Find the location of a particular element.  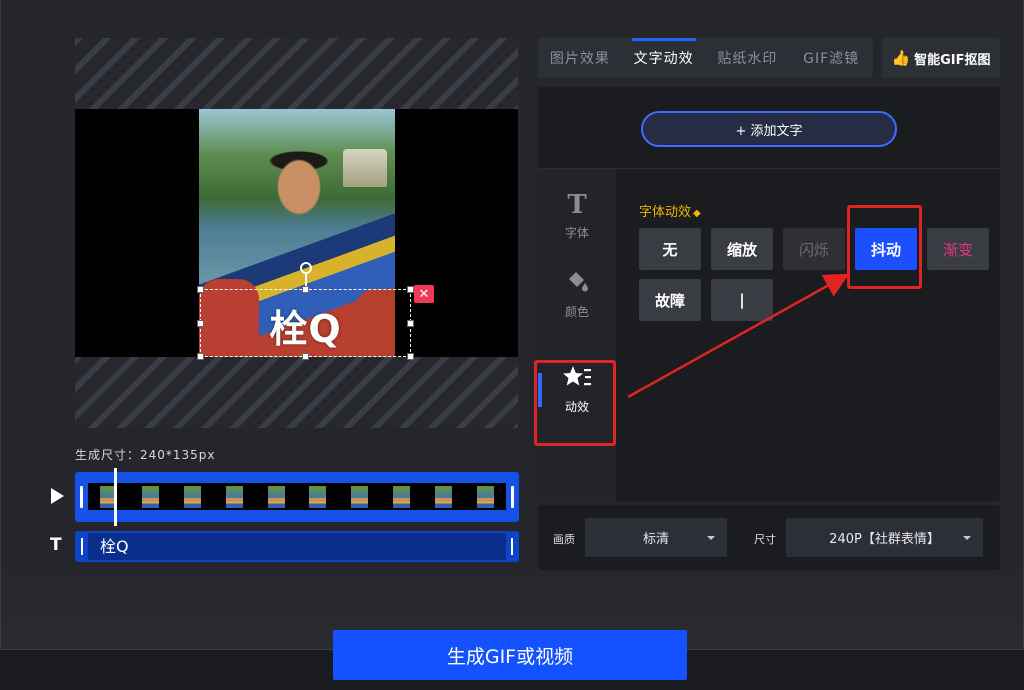

text-track: 栓Q is located at coordinates (297, 546).